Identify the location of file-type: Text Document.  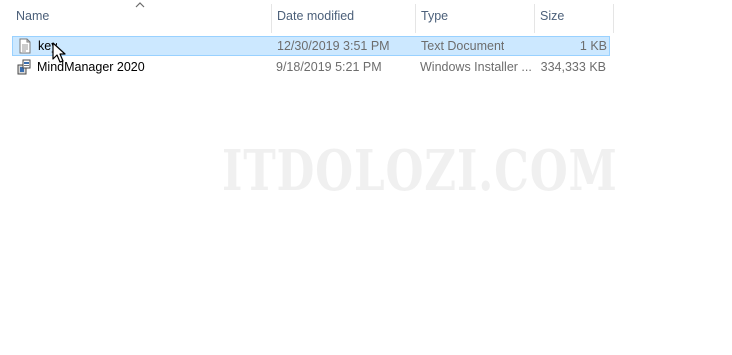
(463, 46).